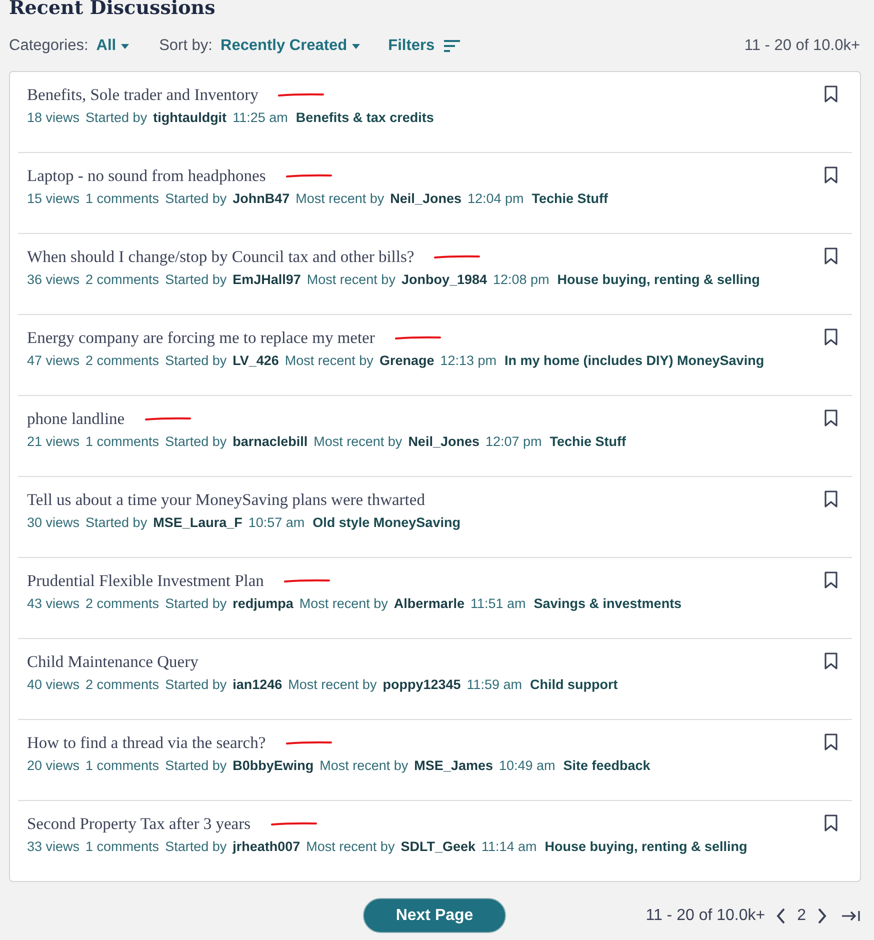 The width and height of the screenshot is (874, 940). I want to click on discussion-title-link: When should I change/stop by Council tax and other bills?, so click(220, 257).